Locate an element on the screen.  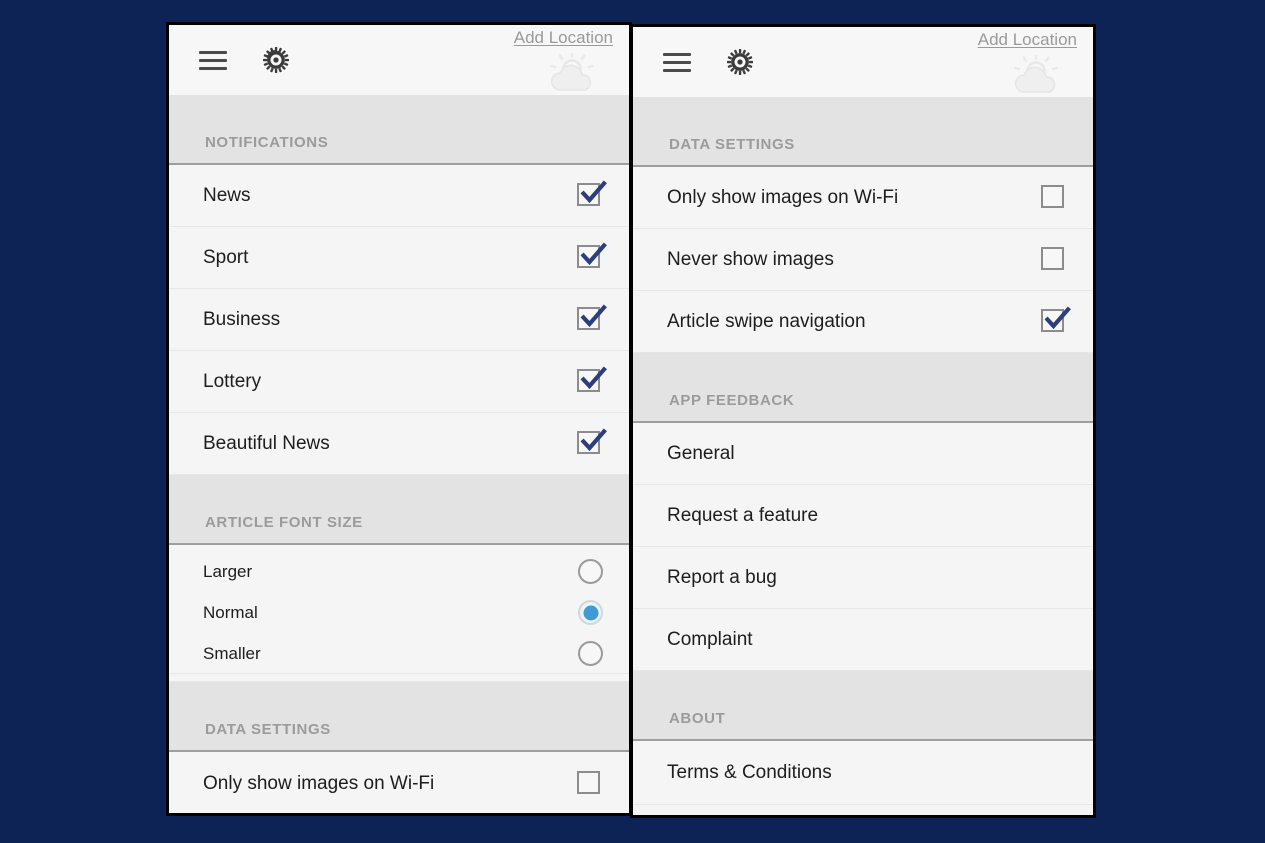
row-label: General is located at coordinates (701, 453).